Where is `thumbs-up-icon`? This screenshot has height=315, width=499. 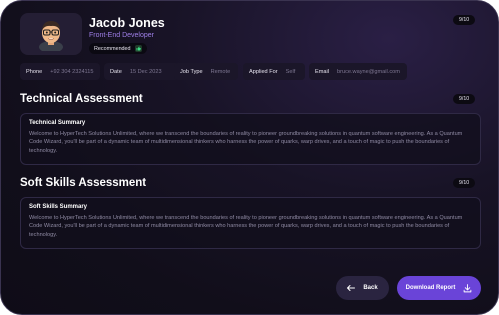
thumbs-up-icon is located at coordinates (138, 48).